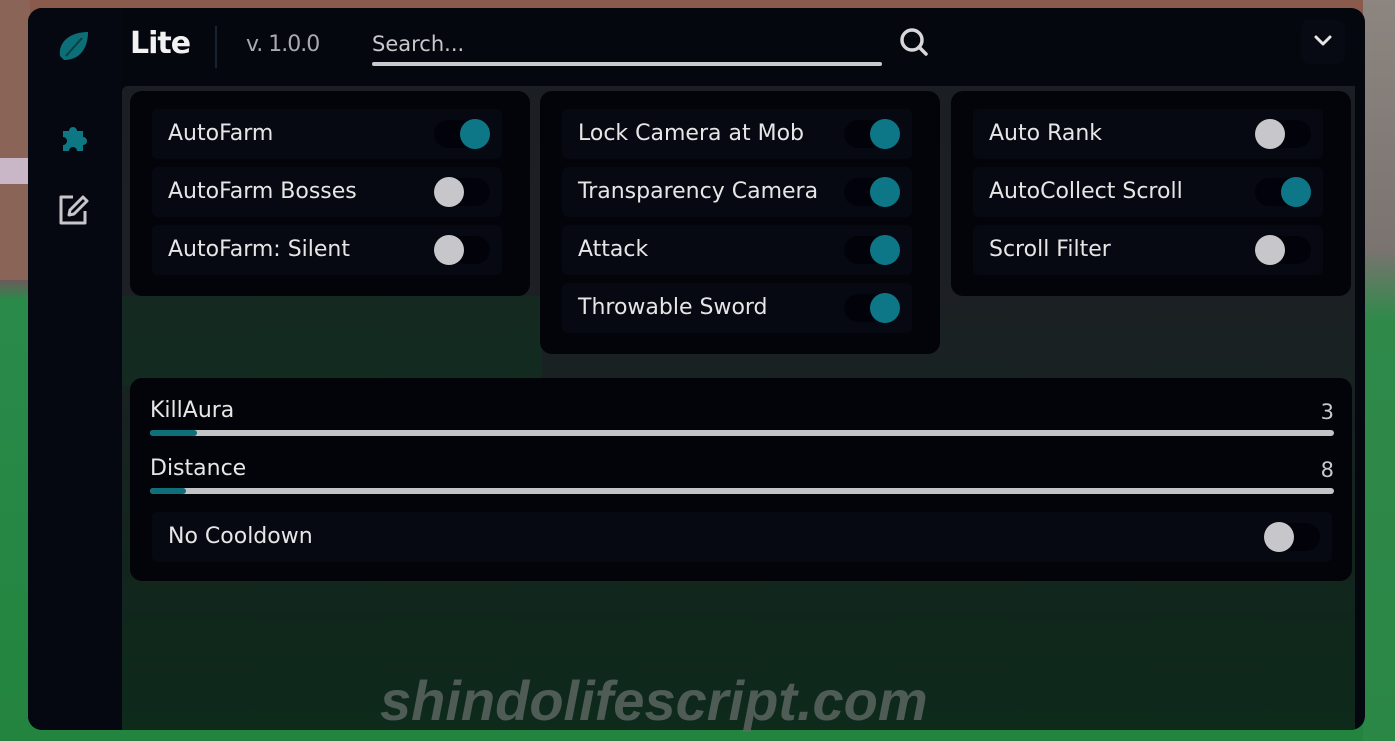 This screenshot has width=1395, height=741. What do you see at coordinates (691, 133) in the screenshot?
I see `toggle-label: Lock Camera at Mob` at bounding box center [691, 133].